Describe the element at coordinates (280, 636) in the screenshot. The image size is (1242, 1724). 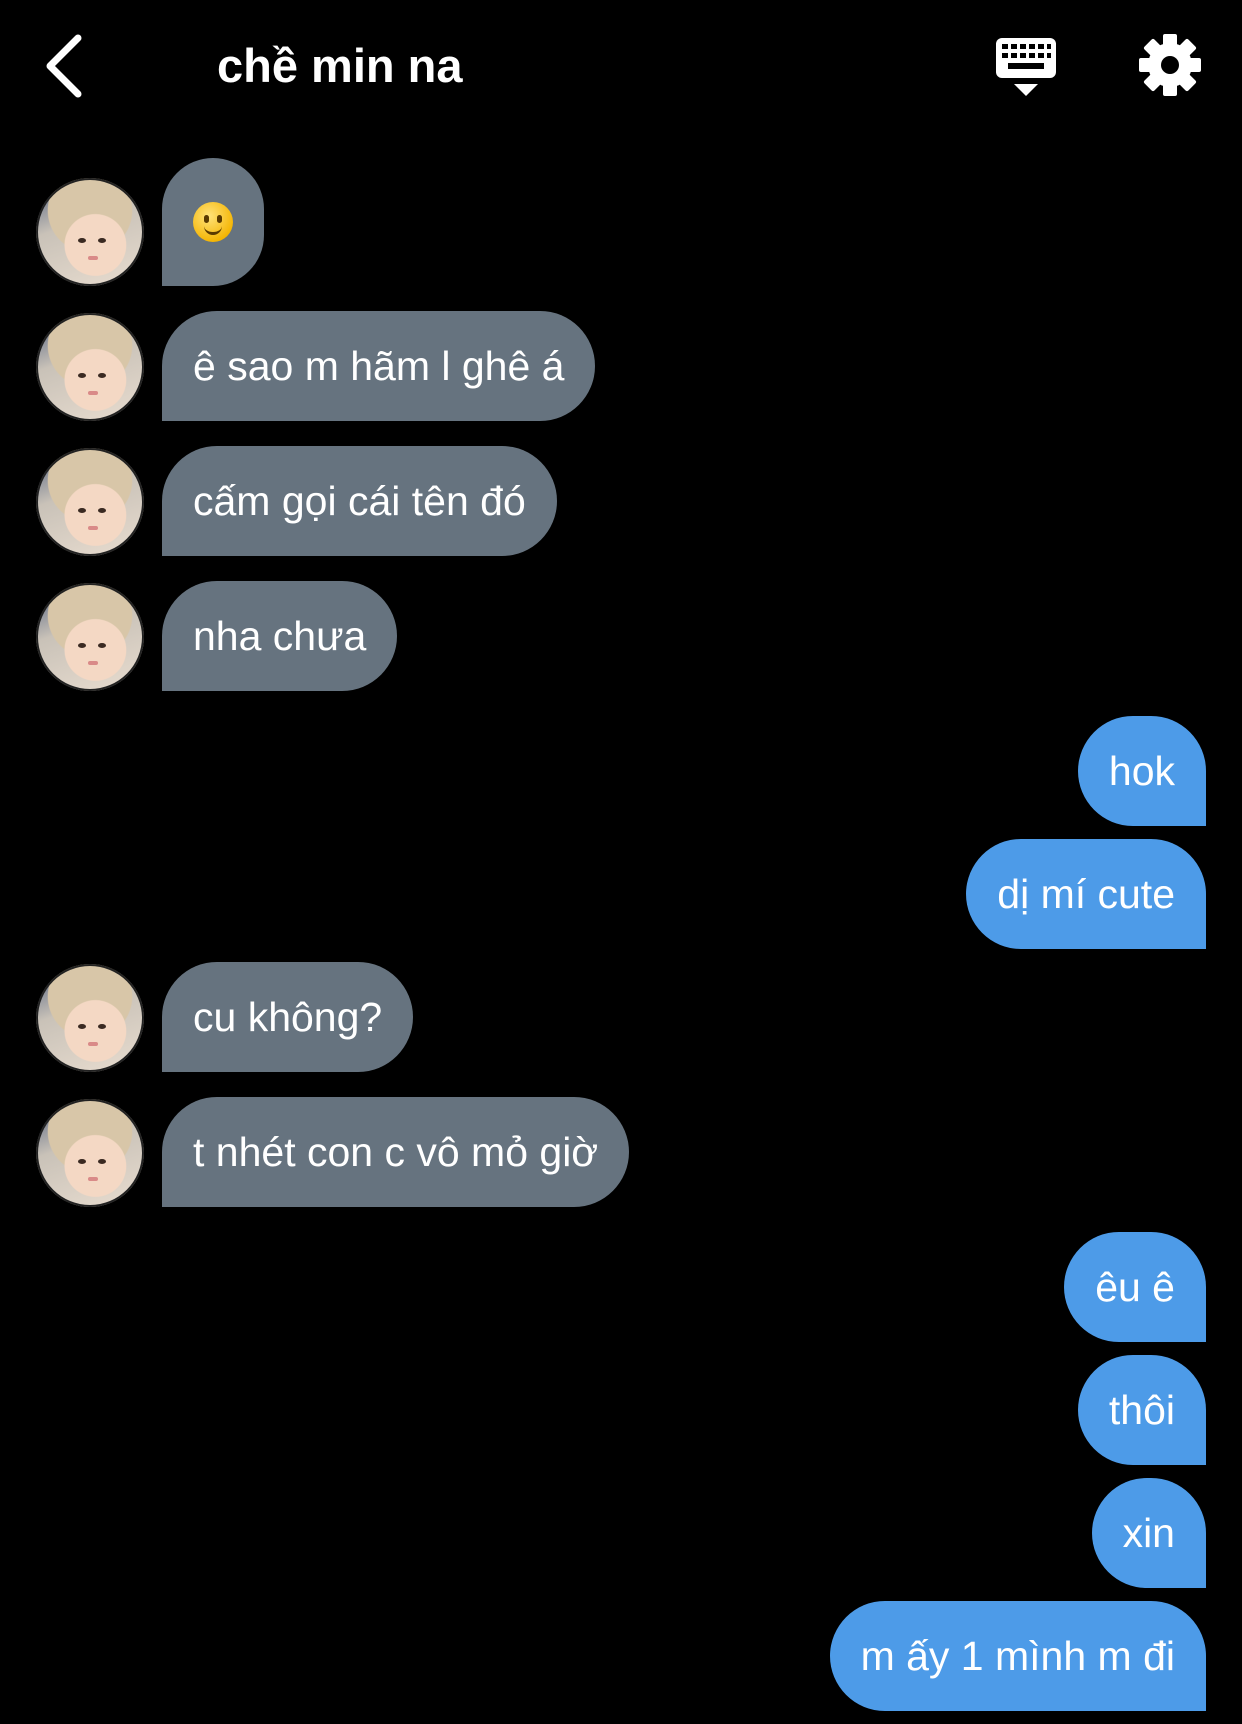
I see `message-bubble: nha chưa` at that location.